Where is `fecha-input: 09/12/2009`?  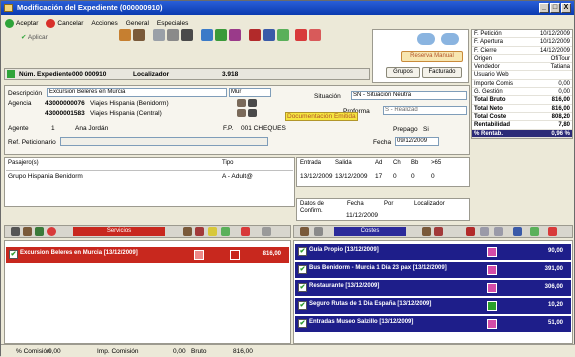
fecha-input: 09/12/2009 is located at coordinates (417, 141).